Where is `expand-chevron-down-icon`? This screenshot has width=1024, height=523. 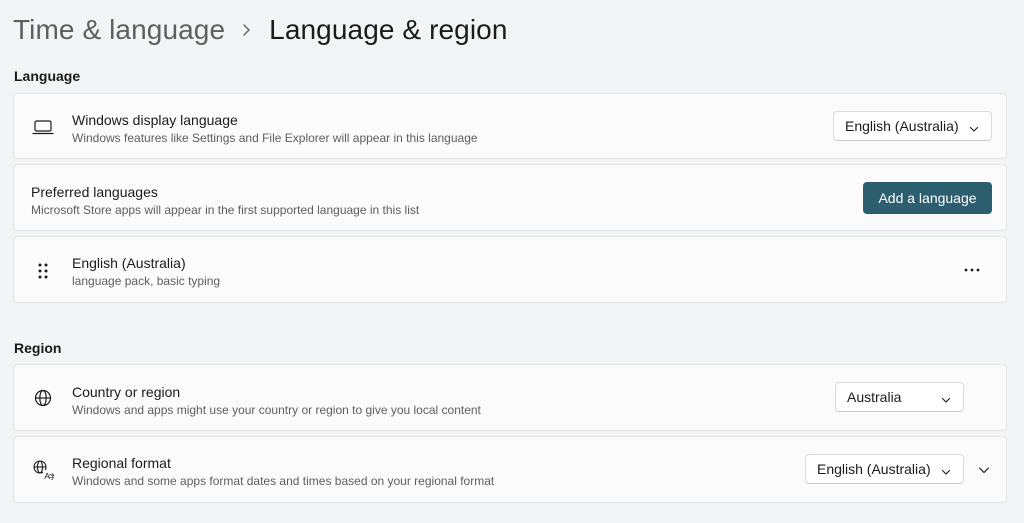 expand-chevron-down-icon is located at coordinates (984, 470).